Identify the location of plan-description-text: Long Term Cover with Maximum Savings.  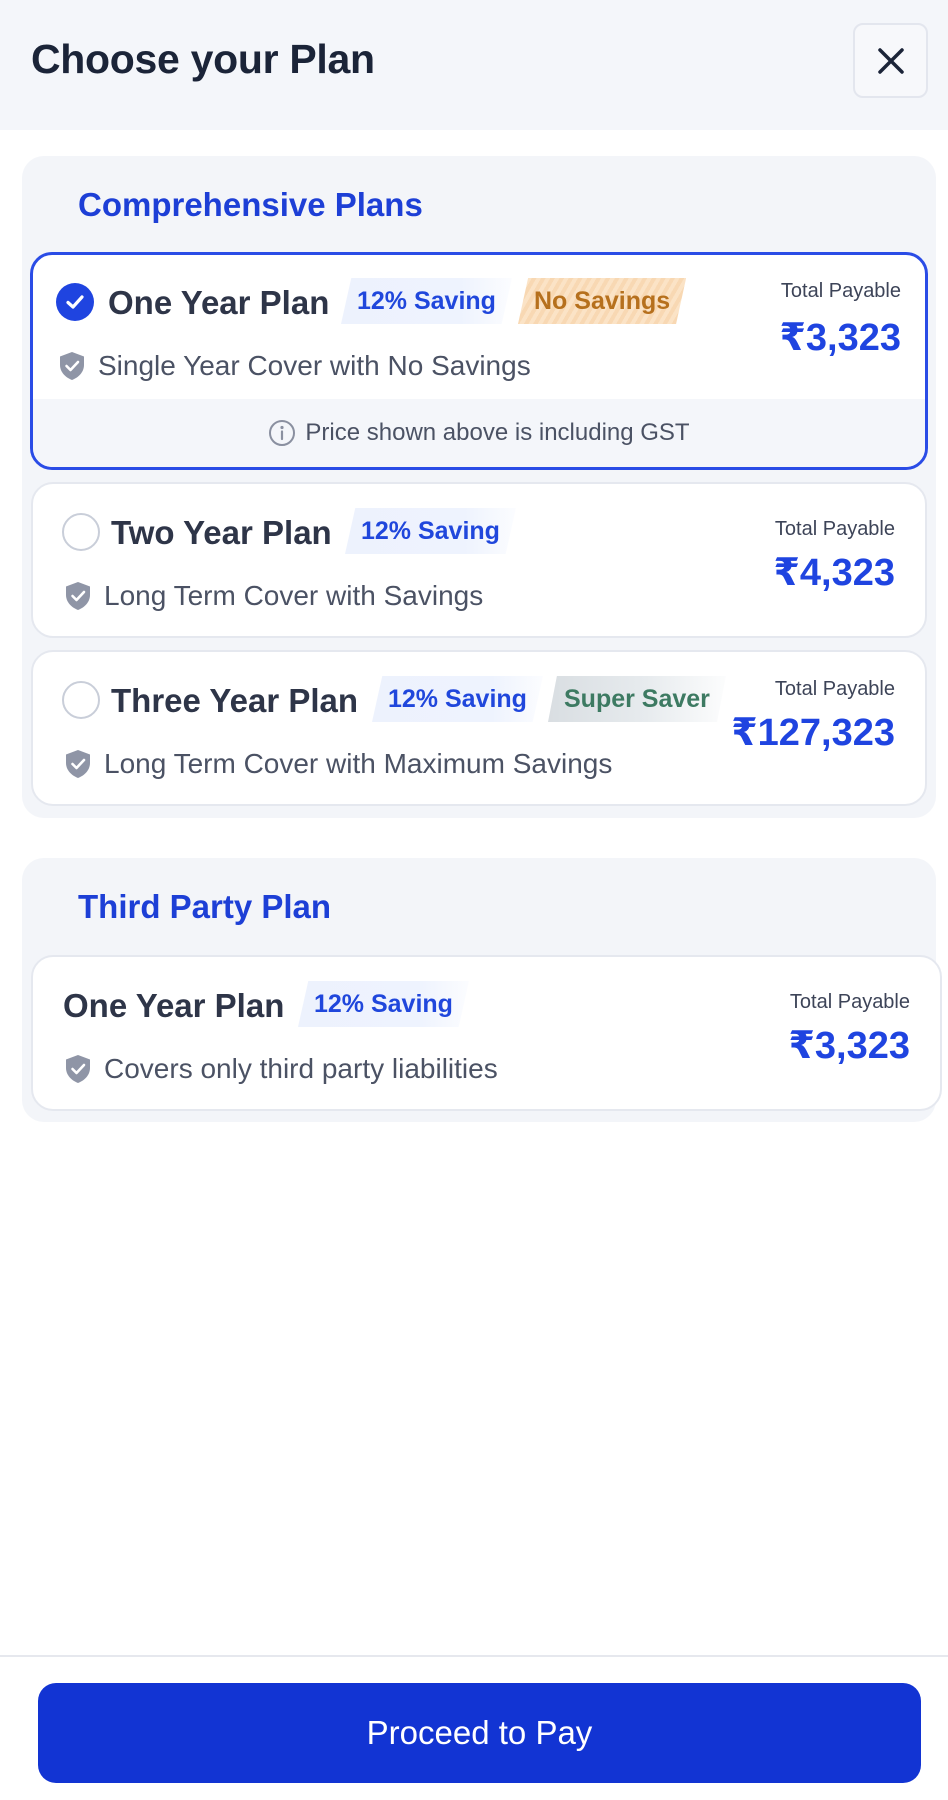
(358, 763).